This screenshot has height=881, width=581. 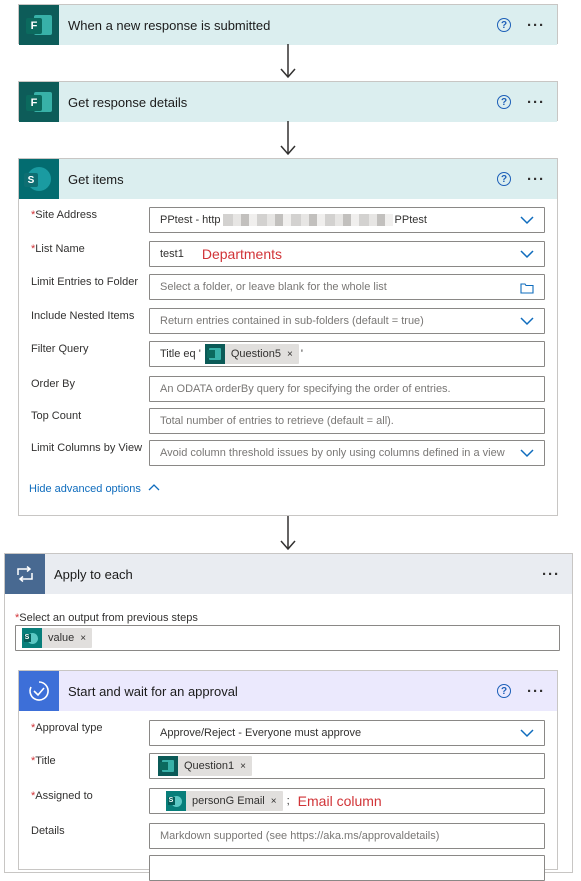 I want to click on order-by-label: Order By, so click(x=53, y=384).